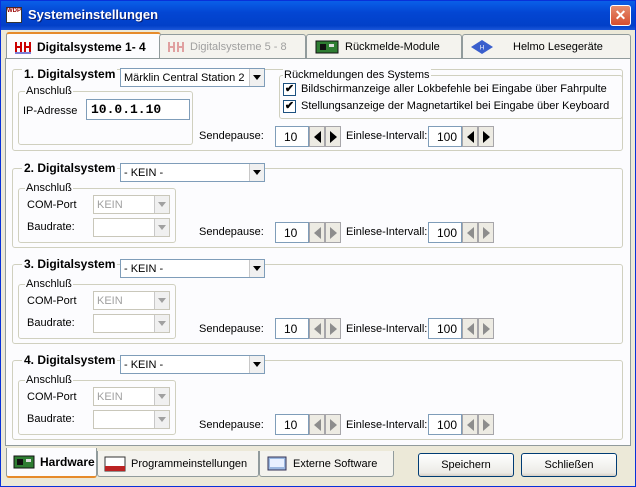  Describe the element at coordinates (131, 396) in the screenshot. I see `system4-com-select: KEIN` at that location.